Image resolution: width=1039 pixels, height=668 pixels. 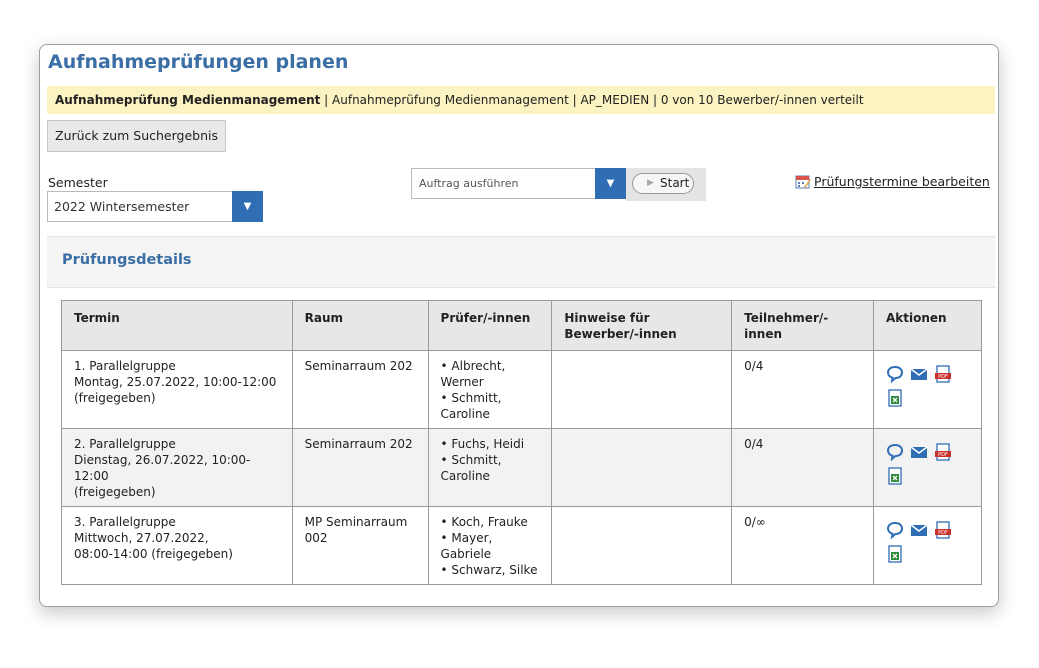 What do you see at coordinates (902, 181) in the screenshot?
I see `edit-exam-dates-label: Prüfungstermine bearbeiten` at bounding box center [902, 181].